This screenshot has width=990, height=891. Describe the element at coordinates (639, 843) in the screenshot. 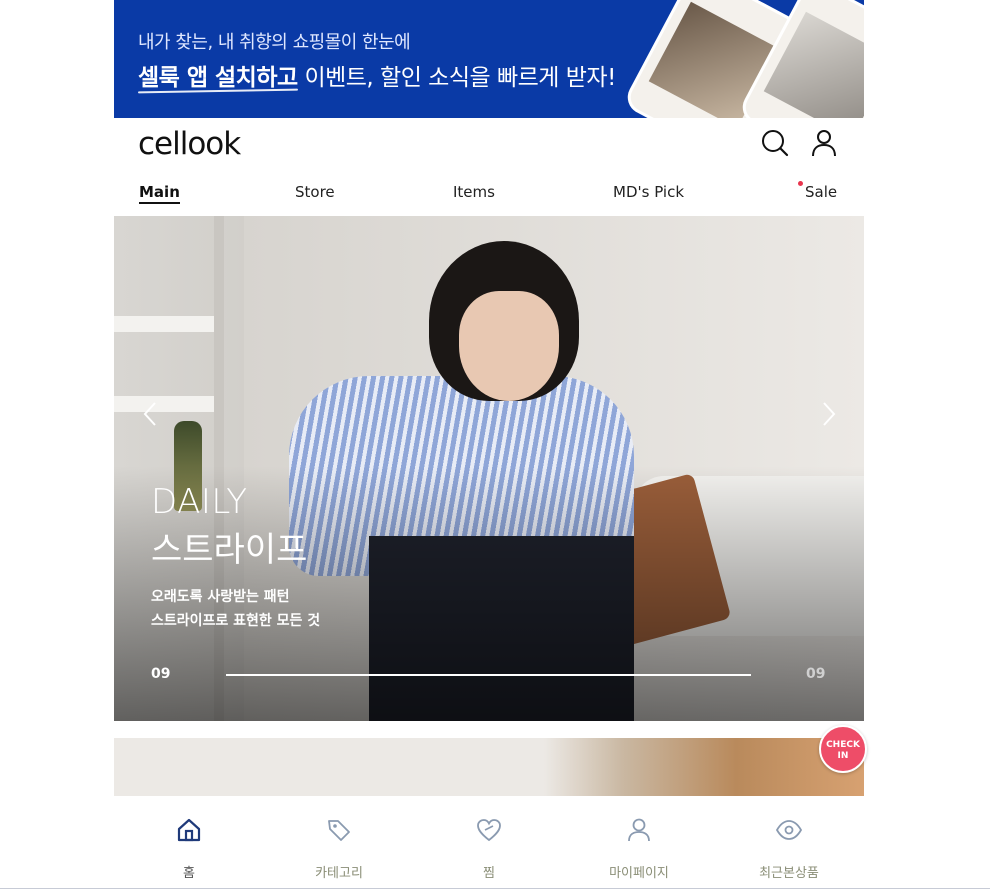

I see `tab-mypage: 마이페이지` at that location.